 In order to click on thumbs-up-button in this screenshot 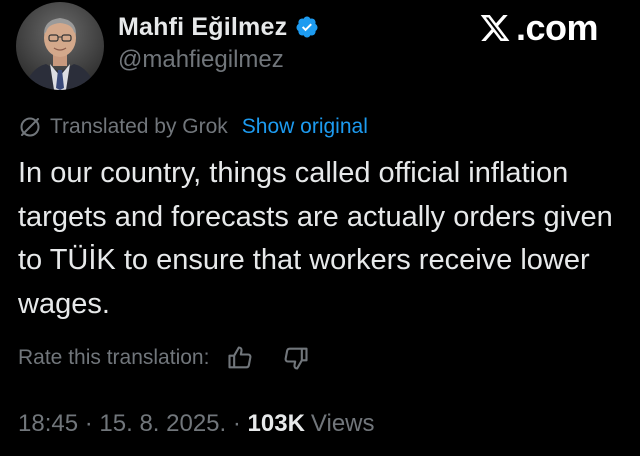, I will do `click(240, 358)`.